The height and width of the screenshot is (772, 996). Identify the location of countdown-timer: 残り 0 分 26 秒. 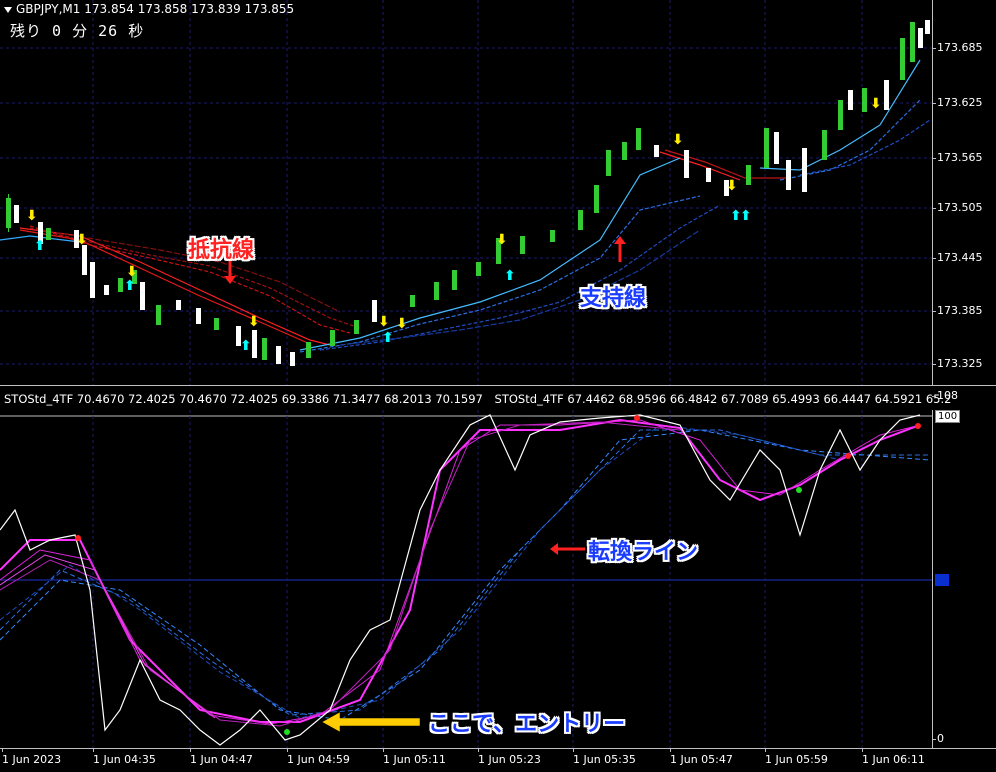
(77, 31).